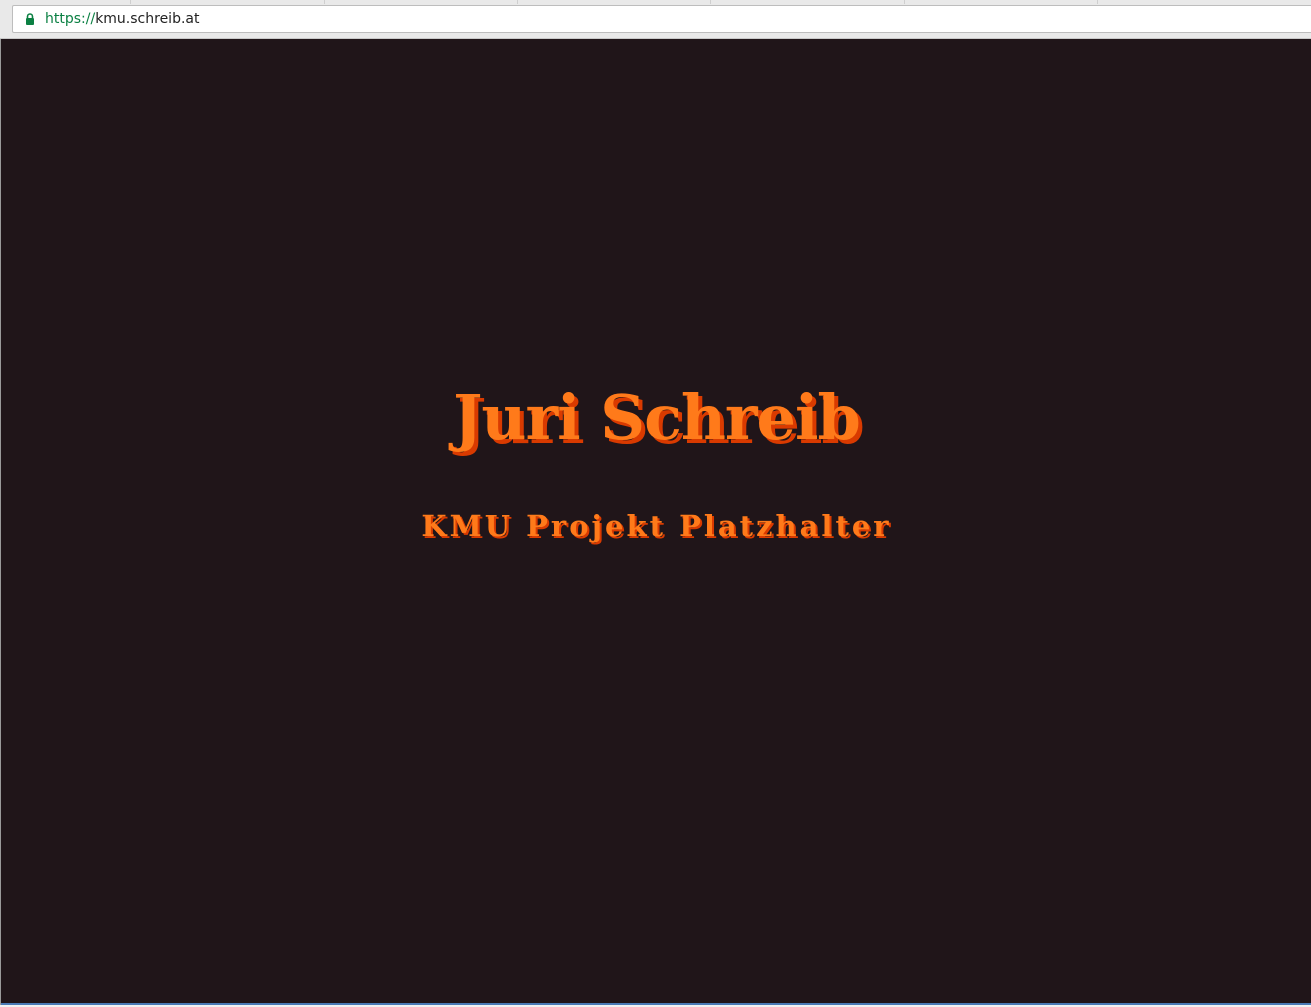  I want to click on url-text: https://kmu.schreib.at, so click(122, 19).